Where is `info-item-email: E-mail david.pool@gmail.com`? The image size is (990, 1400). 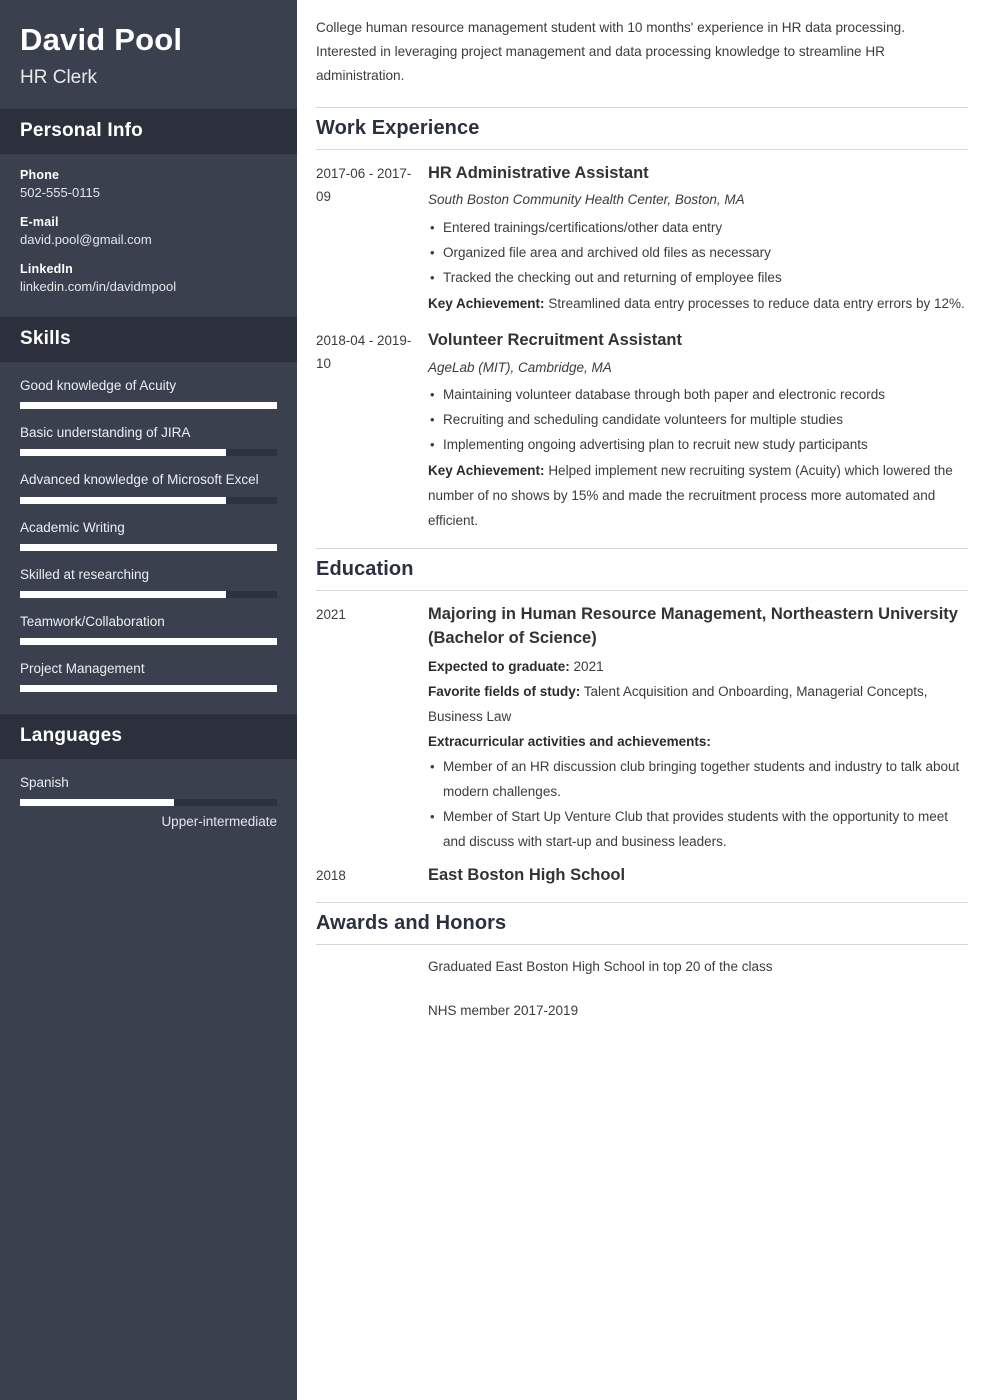 info-item-email: E-mail david.pool@gmail.com is located at coordinates (148, 232).